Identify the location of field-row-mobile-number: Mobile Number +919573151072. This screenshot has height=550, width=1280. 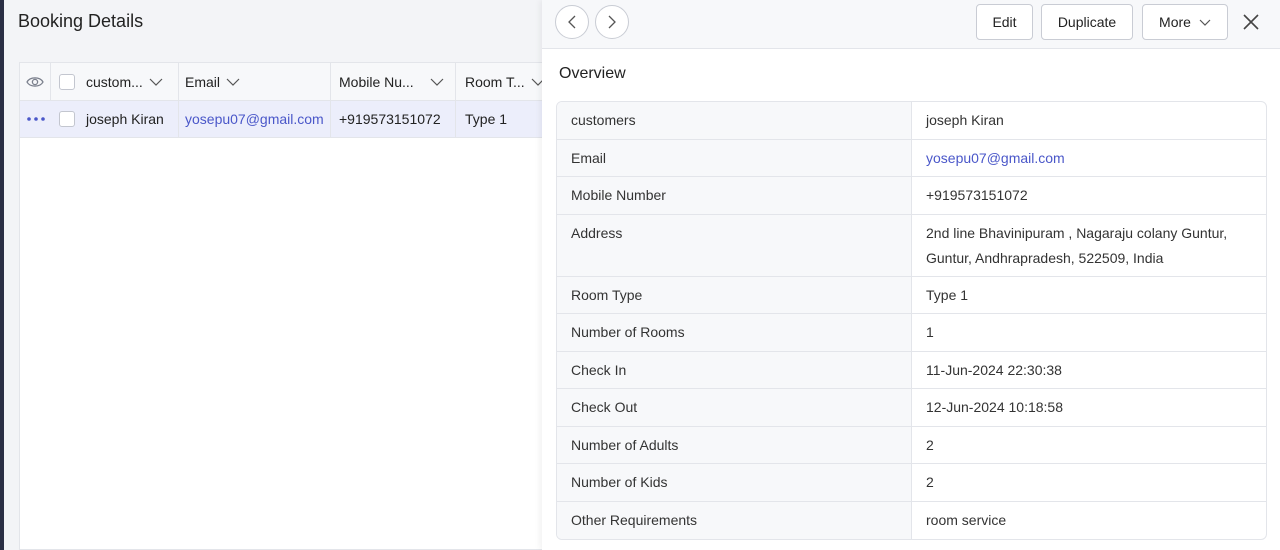
(911, 196).